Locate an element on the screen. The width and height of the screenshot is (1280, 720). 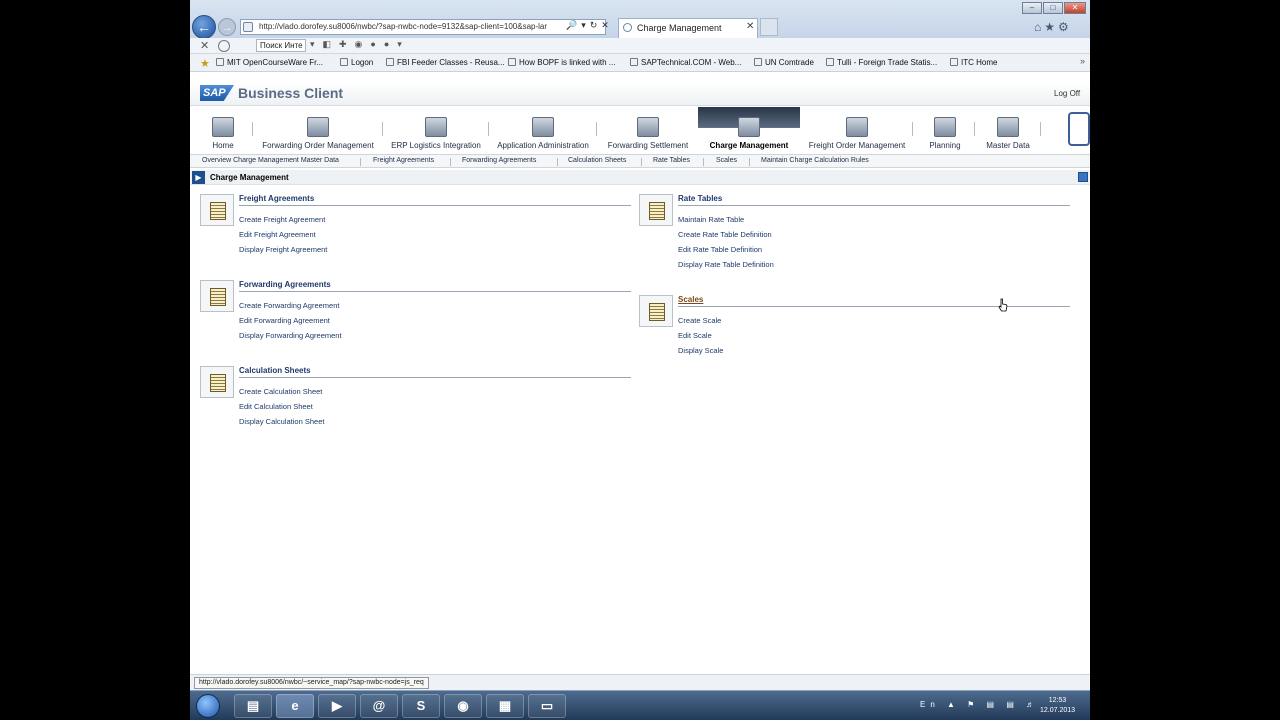
link-create-rate-table-definition: Create Rate Table Definition is located at coordinates (725, 234).